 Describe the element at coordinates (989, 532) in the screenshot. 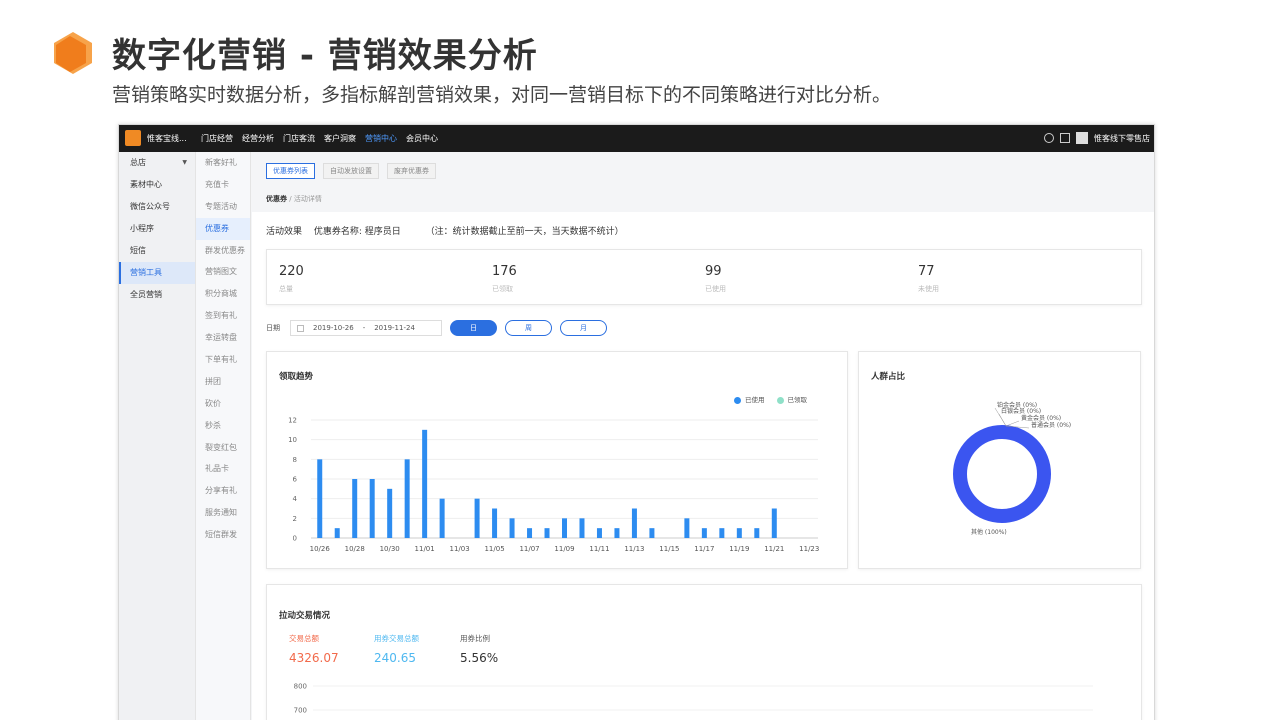

I see `slice-label: 其他 (100%)` at that location.